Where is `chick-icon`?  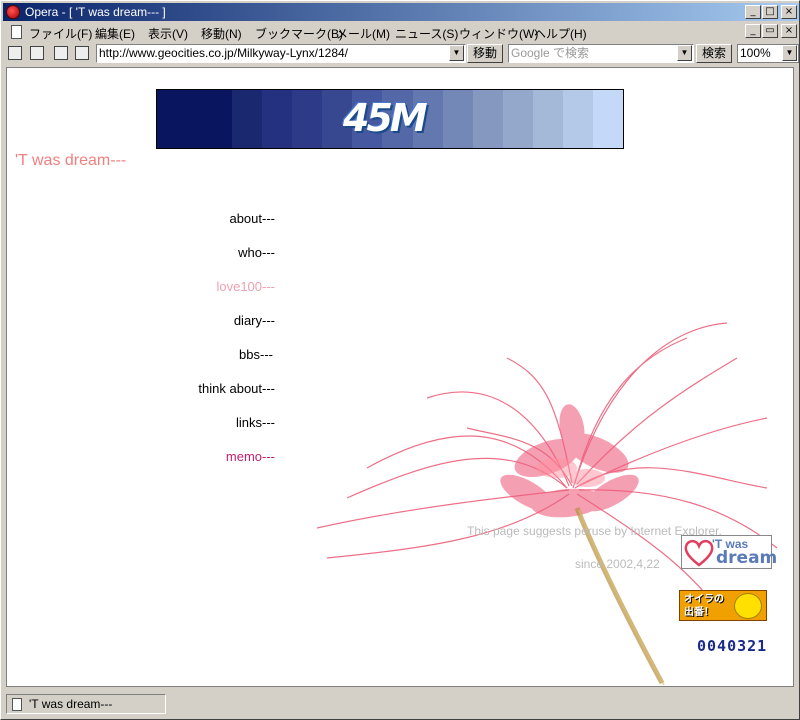
chick-icon is located at coordinates (748, 606).